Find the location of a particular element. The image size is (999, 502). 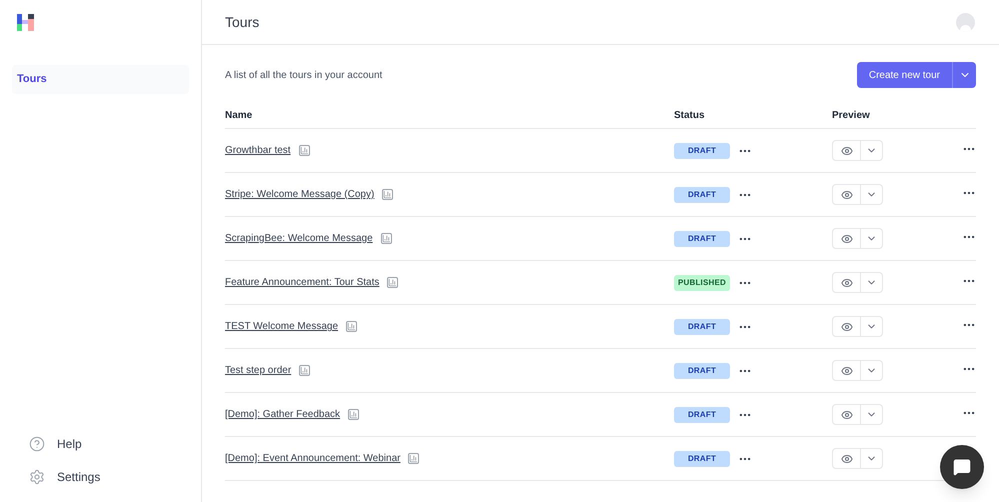

help-icon is located at coordinates (37, 444).